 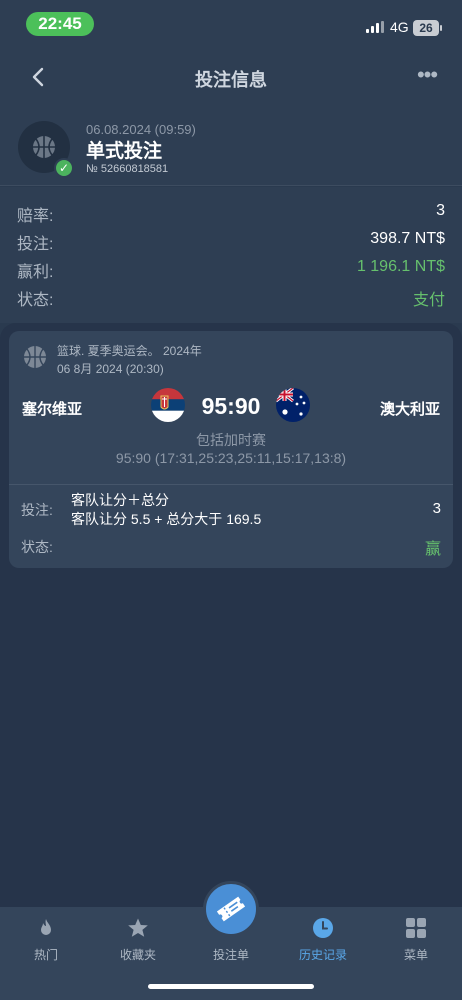 I want to click on summary-label: 赔率:, so click(x=35, y=216).